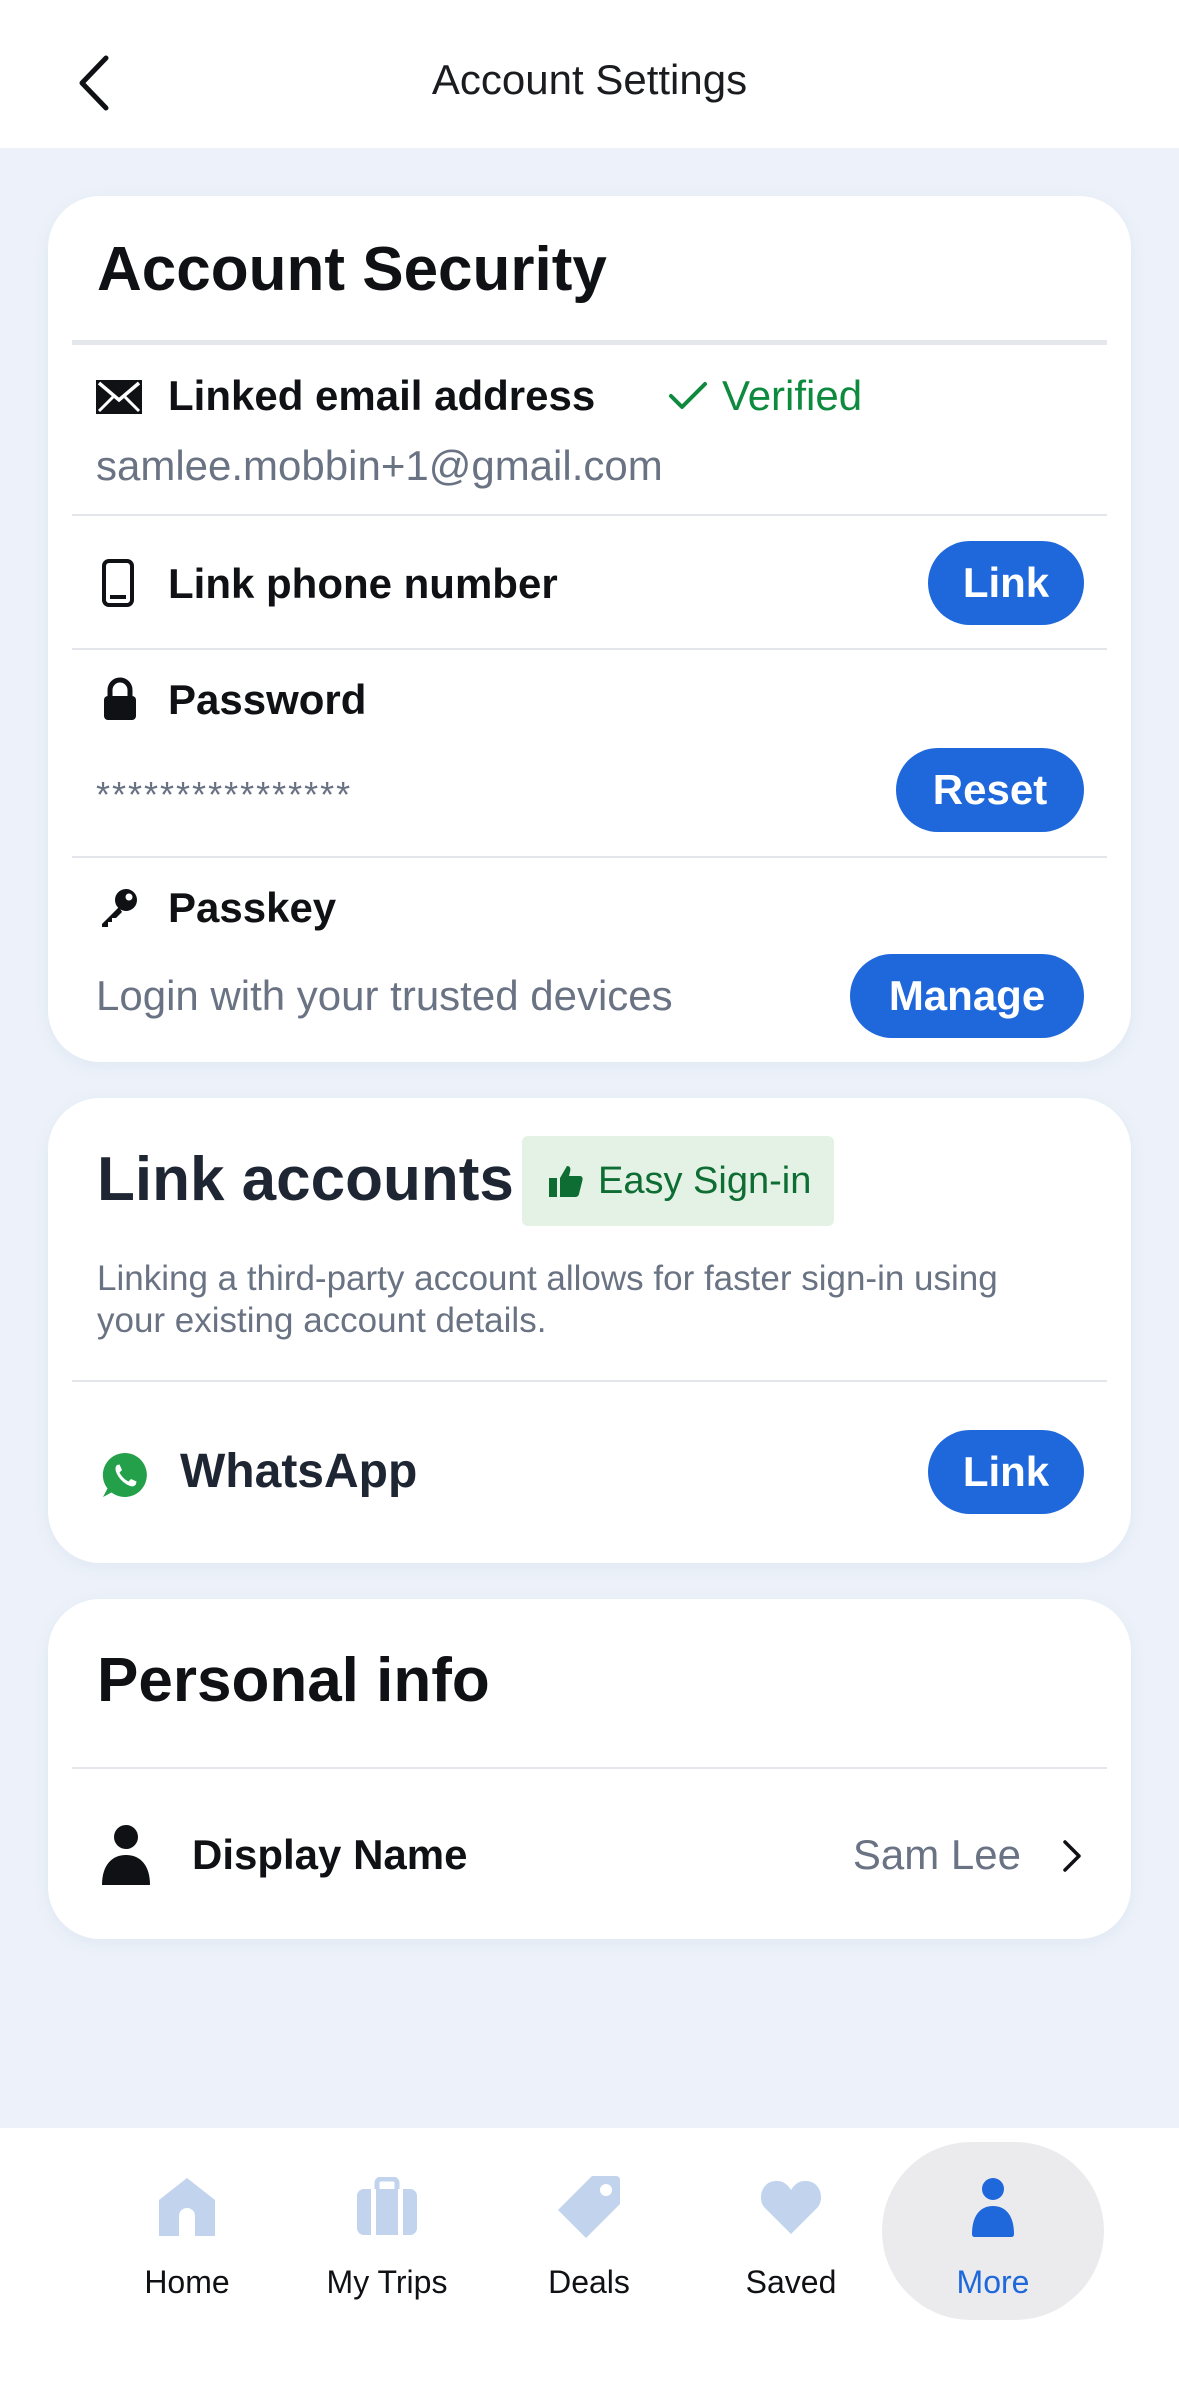 Image resolution: width=1179 pixels, height=2396 pixels. What do you see at coordinates (224, 794) in the screenshot?
I see `password-masked-value: ****************` at bounding box center [224, 794].